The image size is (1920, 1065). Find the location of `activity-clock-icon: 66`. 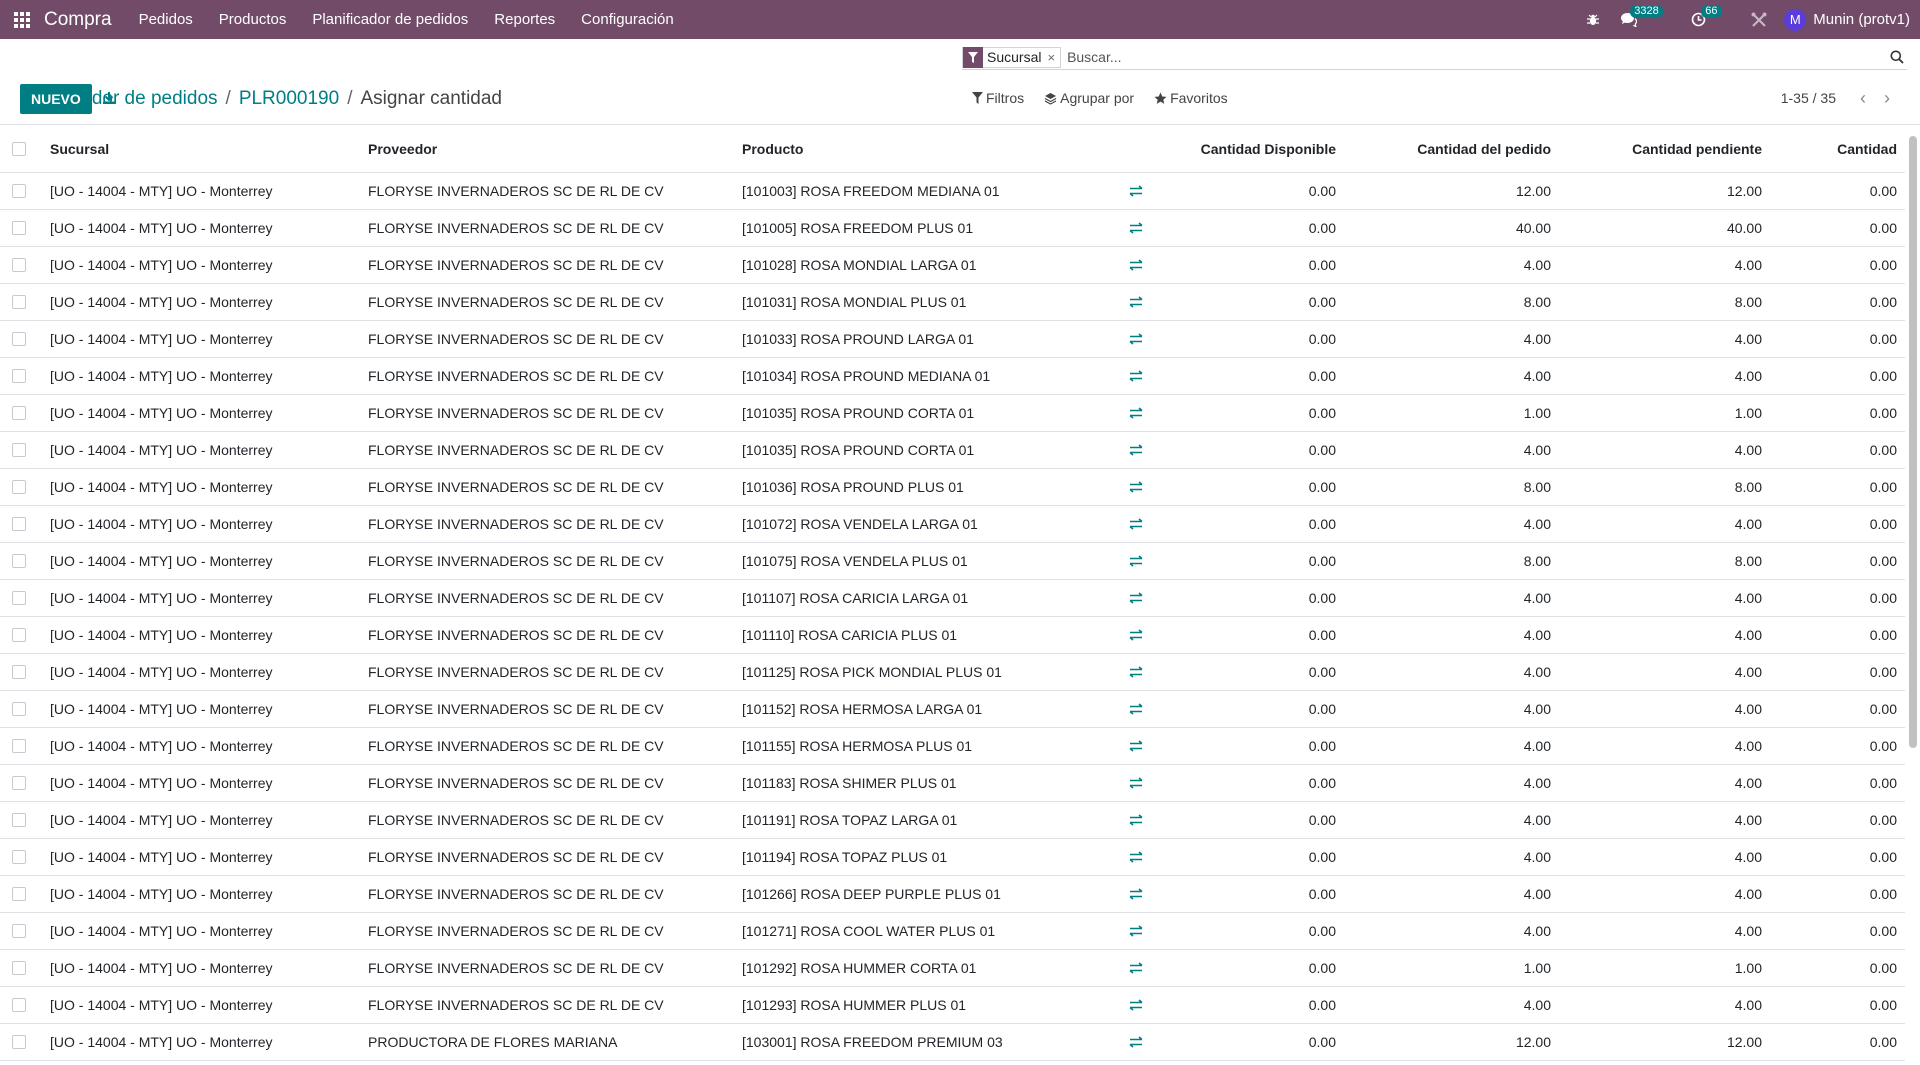

activity-clock-icon: 66 is located at coordinates (1710, 19).